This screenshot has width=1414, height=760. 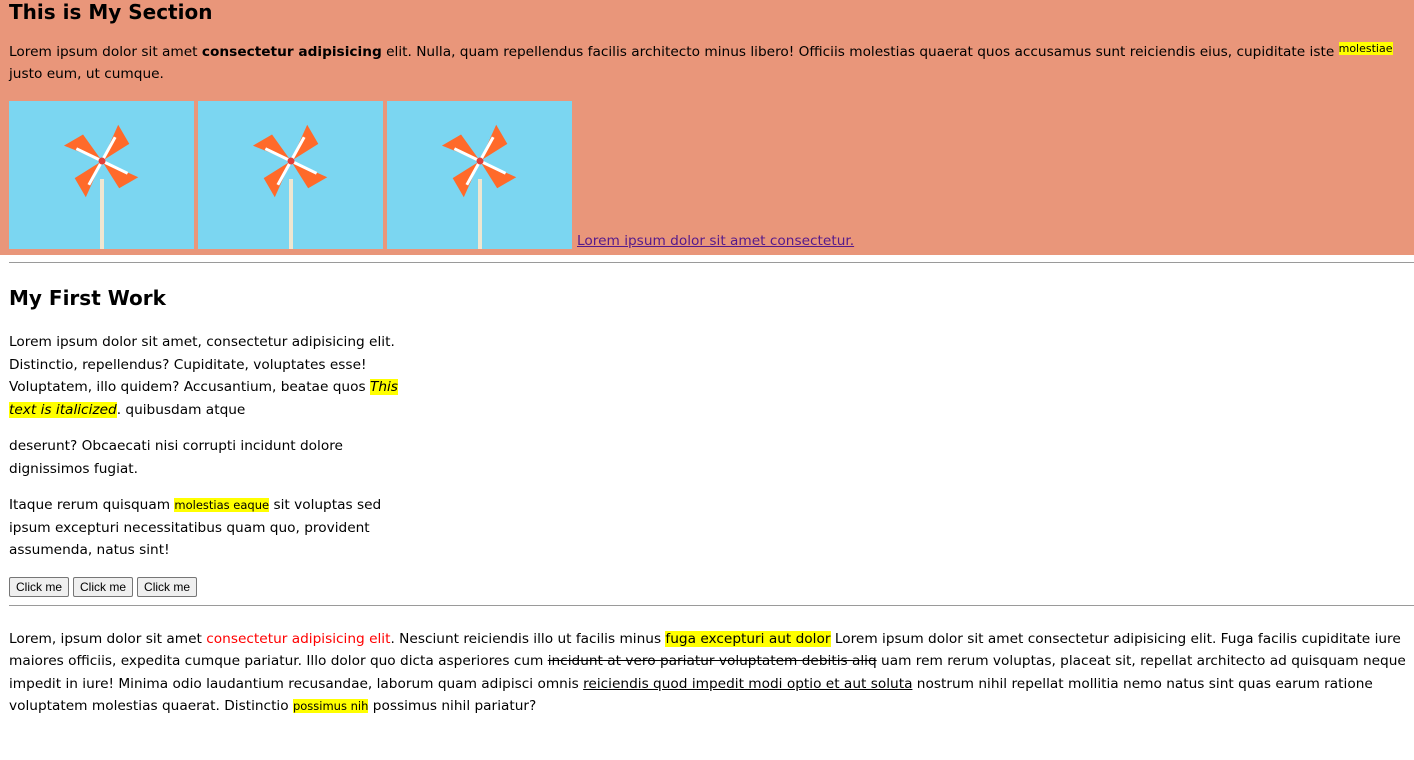 I want to click on work-highlight-text: molestias eaque, so click(x=222, y=505).